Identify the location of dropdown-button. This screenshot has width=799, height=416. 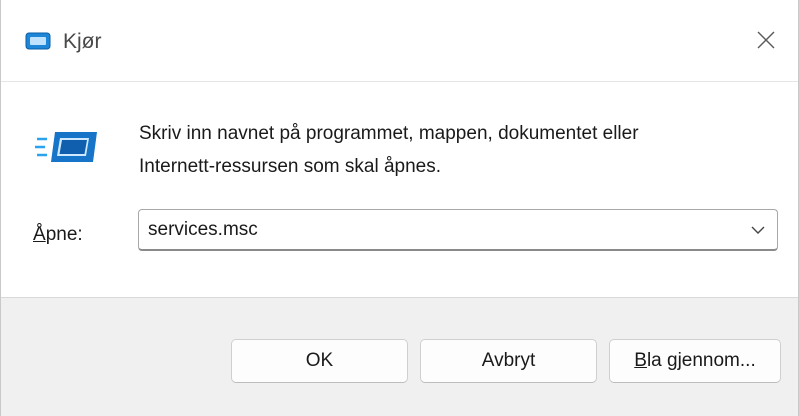
(758, 230).